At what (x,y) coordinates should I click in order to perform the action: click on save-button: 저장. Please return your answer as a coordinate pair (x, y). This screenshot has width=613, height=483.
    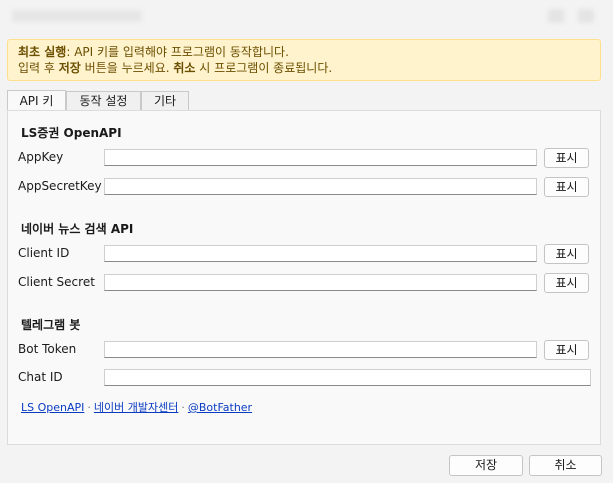
    Looking at the image, I should click on (486, 465).